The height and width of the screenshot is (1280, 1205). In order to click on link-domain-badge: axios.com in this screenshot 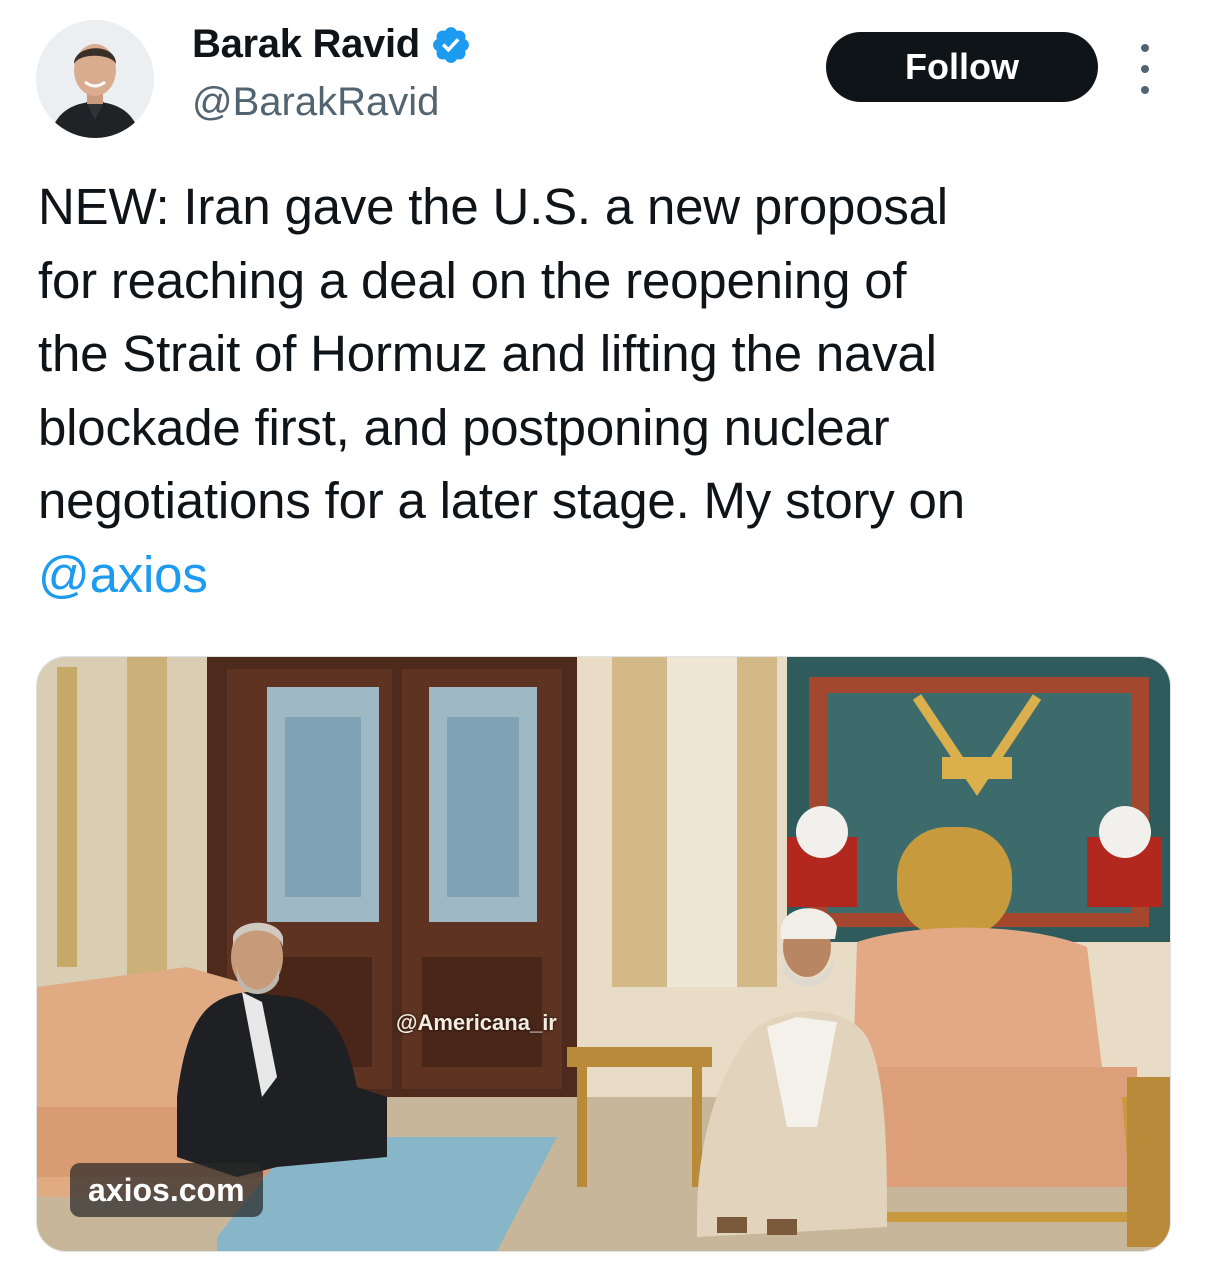, I will do `click(166, 1190)`.